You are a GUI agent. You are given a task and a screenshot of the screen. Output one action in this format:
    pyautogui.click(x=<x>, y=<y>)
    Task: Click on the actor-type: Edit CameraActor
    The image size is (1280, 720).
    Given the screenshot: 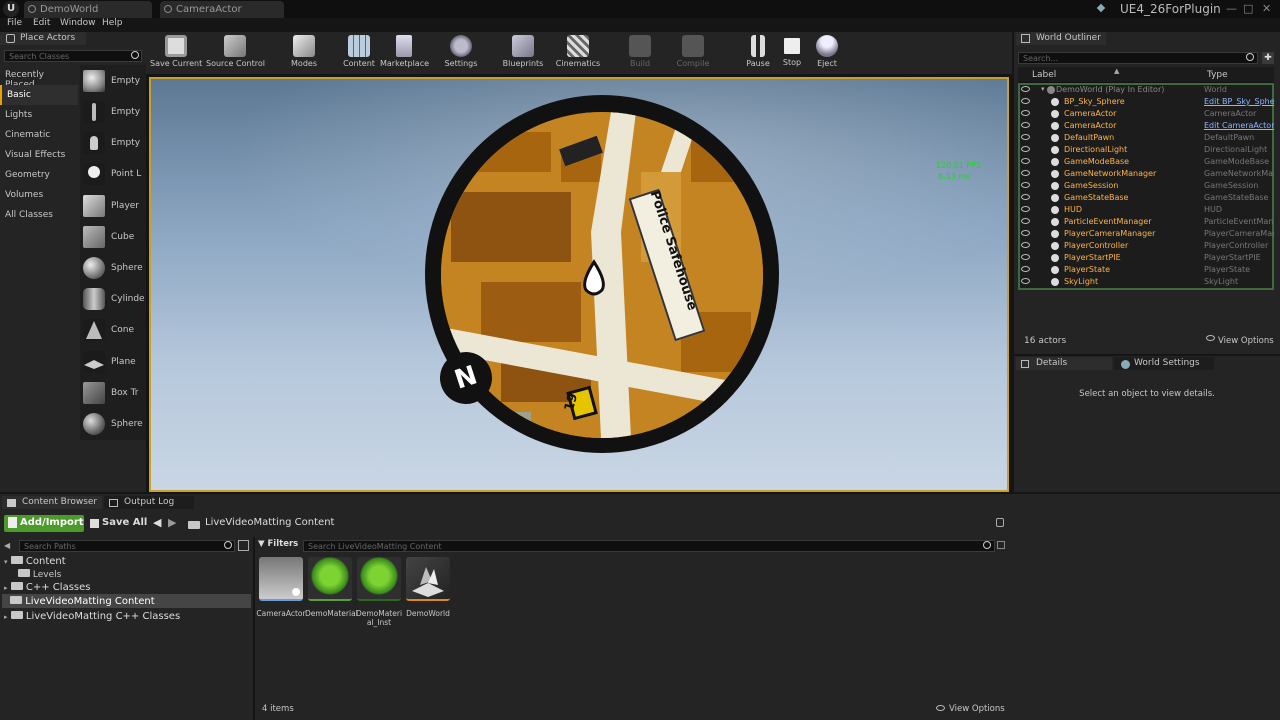 What is the action you would take?
    pyautogui.click(x=1239, y=125)
    